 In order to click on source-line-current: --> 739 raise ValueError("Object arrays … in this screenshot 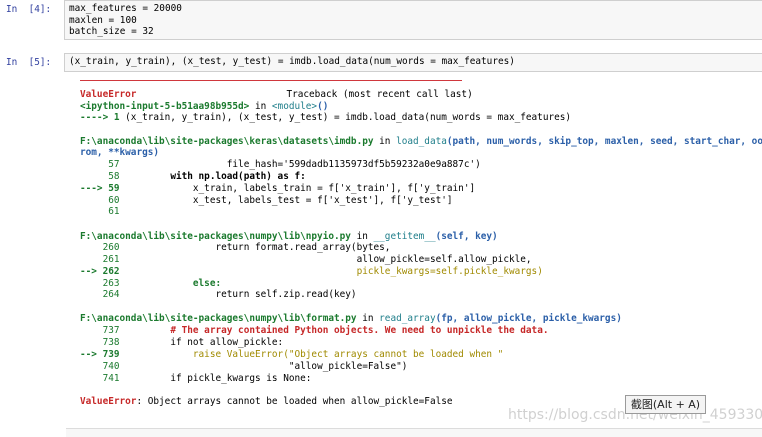, I will do `click(291, 355)`.